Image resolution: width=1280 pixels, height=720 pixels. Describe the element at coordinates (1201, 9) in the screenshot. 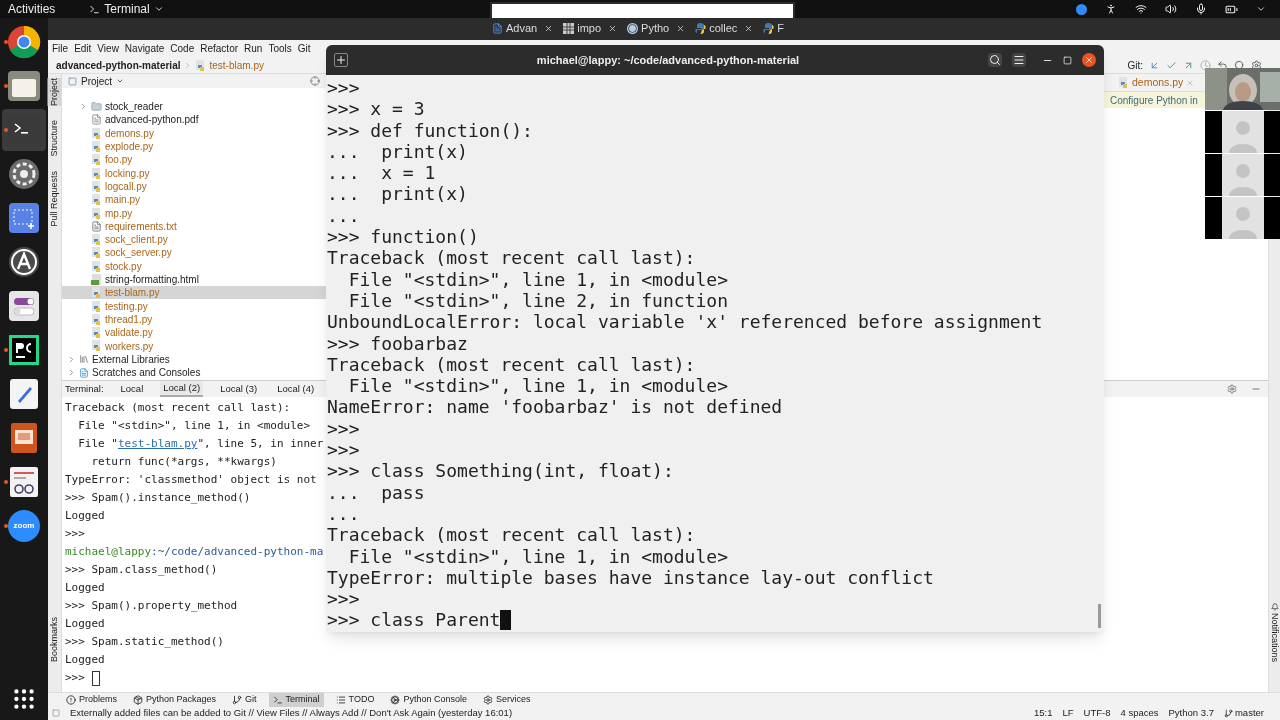

I see `microphone-icon` at that location.